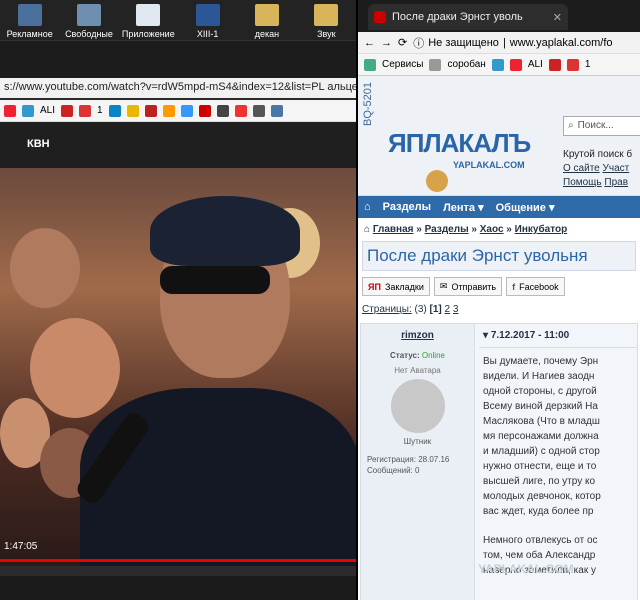  Describe the element at coordinates (326, 20) in the screenshot. I see `desktop-icon-zvuk: Звук` at that location.